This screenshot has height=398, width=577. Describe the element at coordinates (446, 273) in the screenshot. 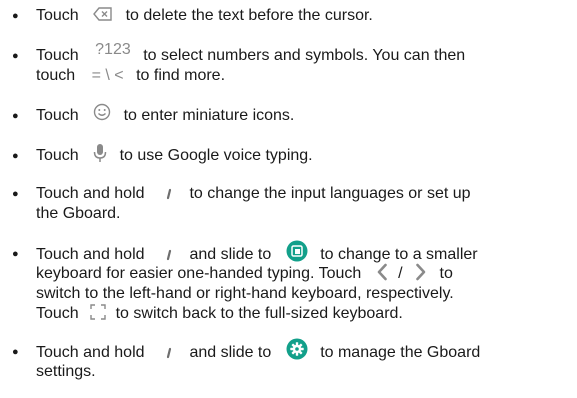

I see `item-text: to` at that location.